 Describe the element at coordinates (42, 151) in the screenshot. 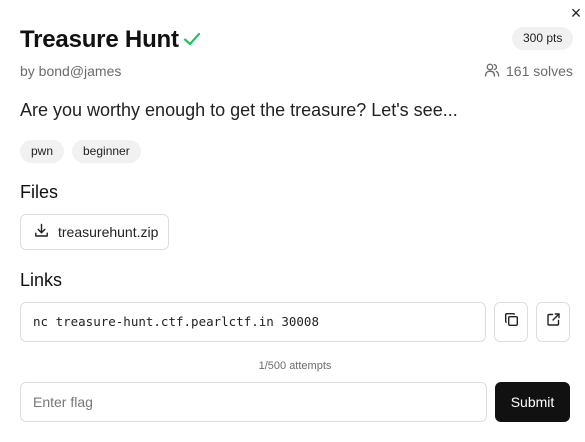

I see `tag-pwn: pwn` at that location.